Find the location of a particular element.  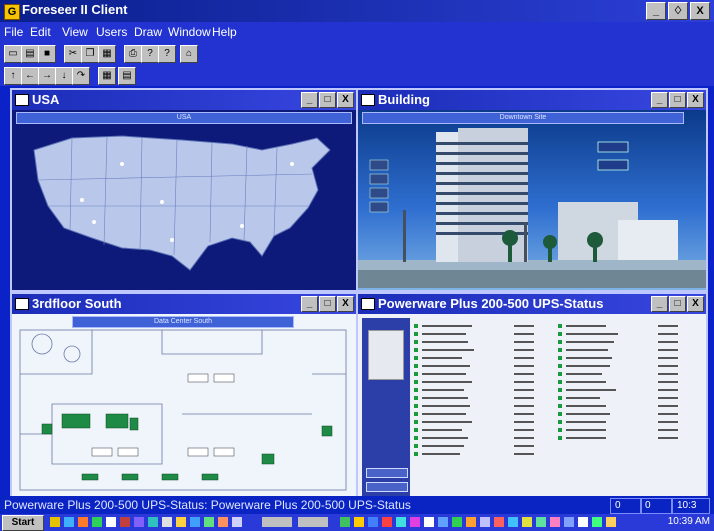

paste-icon: ▦ is located at coordinates (107, 54).